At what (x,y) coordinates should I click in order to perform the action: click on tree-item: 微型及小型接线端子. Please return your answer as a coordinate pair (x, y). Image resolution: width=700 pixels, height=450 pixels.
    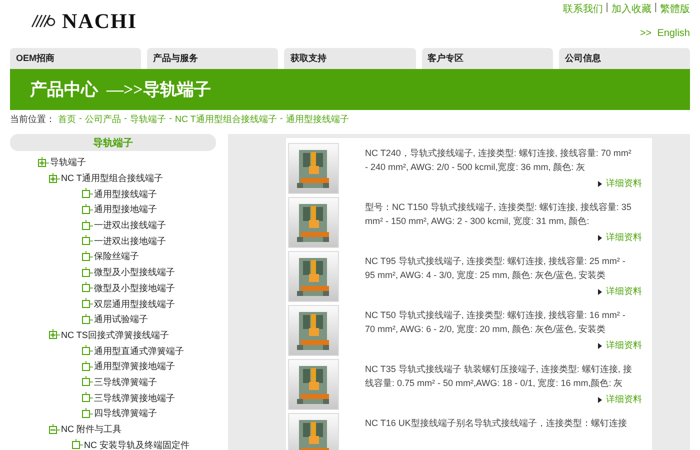
    Looking at the image, I should click on (134, 273).